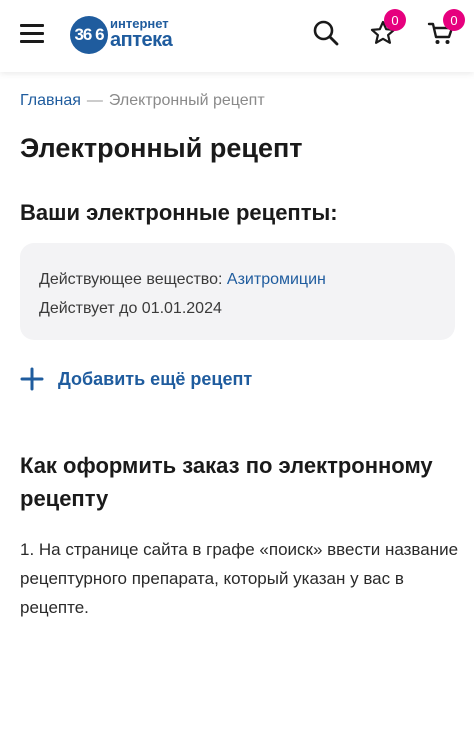 This screenshot has height=751, width=474. What do you see at coordinates (395, 20) in the screenshot?
I see `favorites-count-badge: 0` at bounding box center [395, 20].